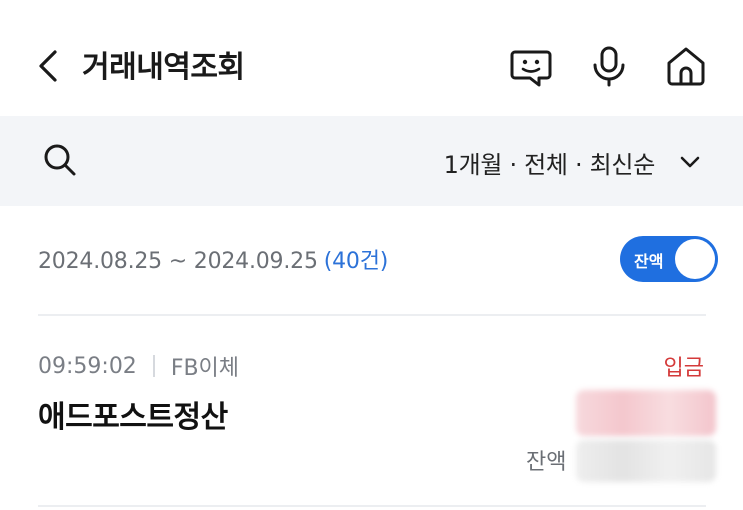 The image size is (743, 510). What do you see at coordinates (205, 368) in the screenshot?
I see `transaction-channel: FB이체` at bounding box center [205, 368].